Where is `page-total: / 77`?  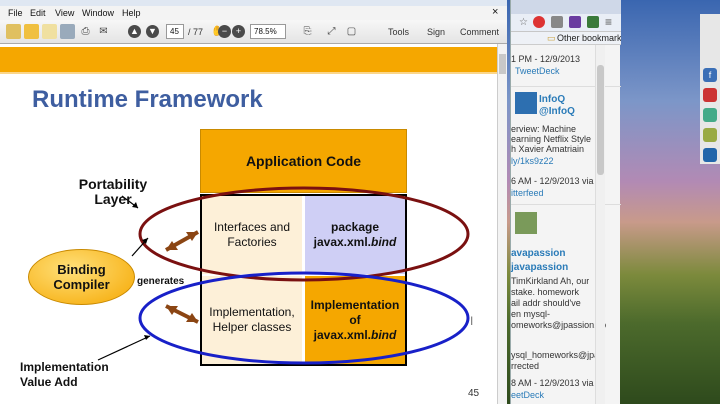 page-total: / 77 is located at coordinates (196, 32).